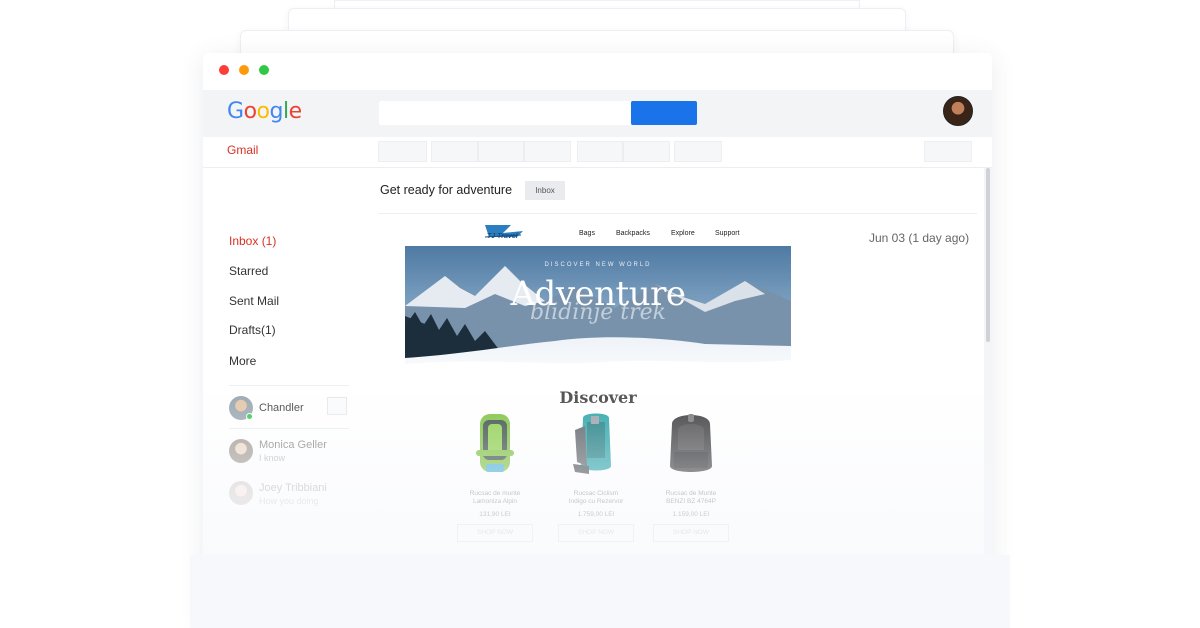 The image size is (1200, 628). What do you see at coordinates (495, 501) in the screenshot?
I see `product-name-line2: Lamoniza Alpin` at bounding box center [495, 501].